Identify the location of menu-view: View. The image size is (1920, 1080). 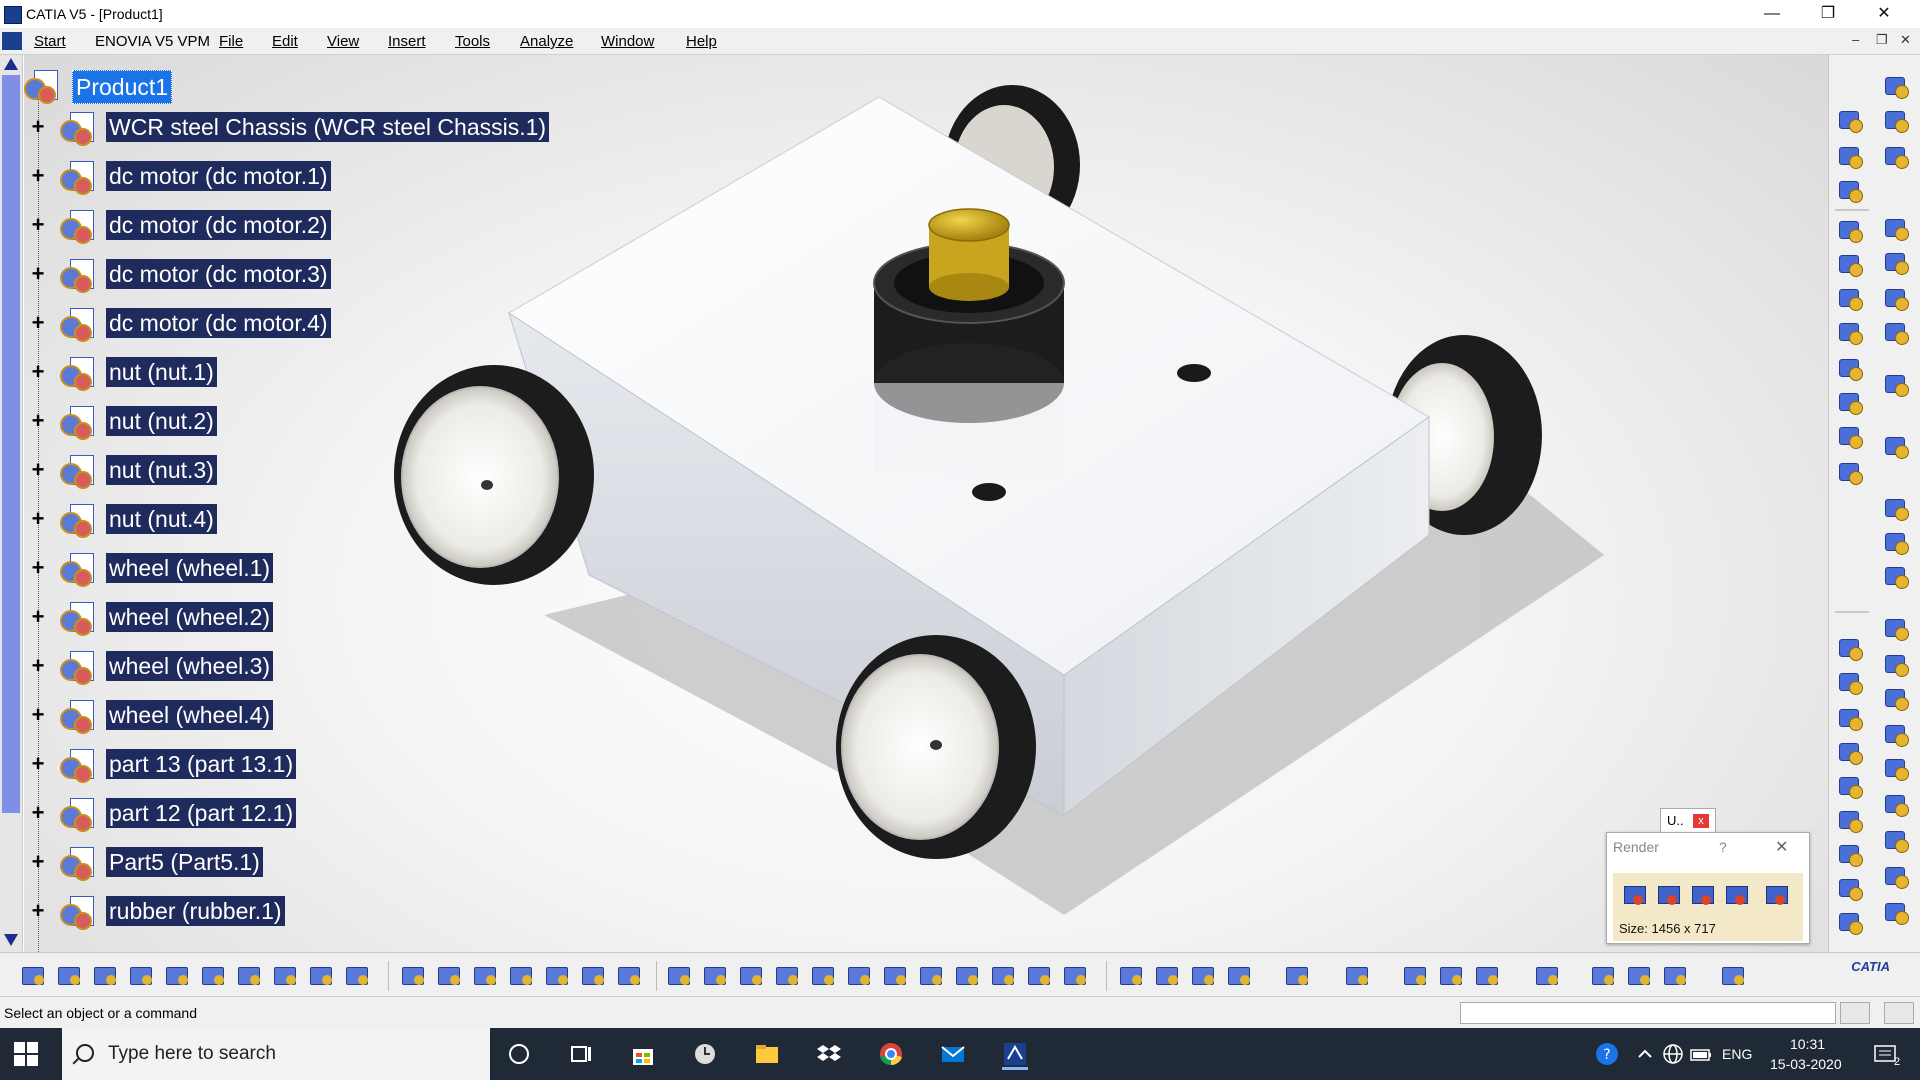
(343, 41).